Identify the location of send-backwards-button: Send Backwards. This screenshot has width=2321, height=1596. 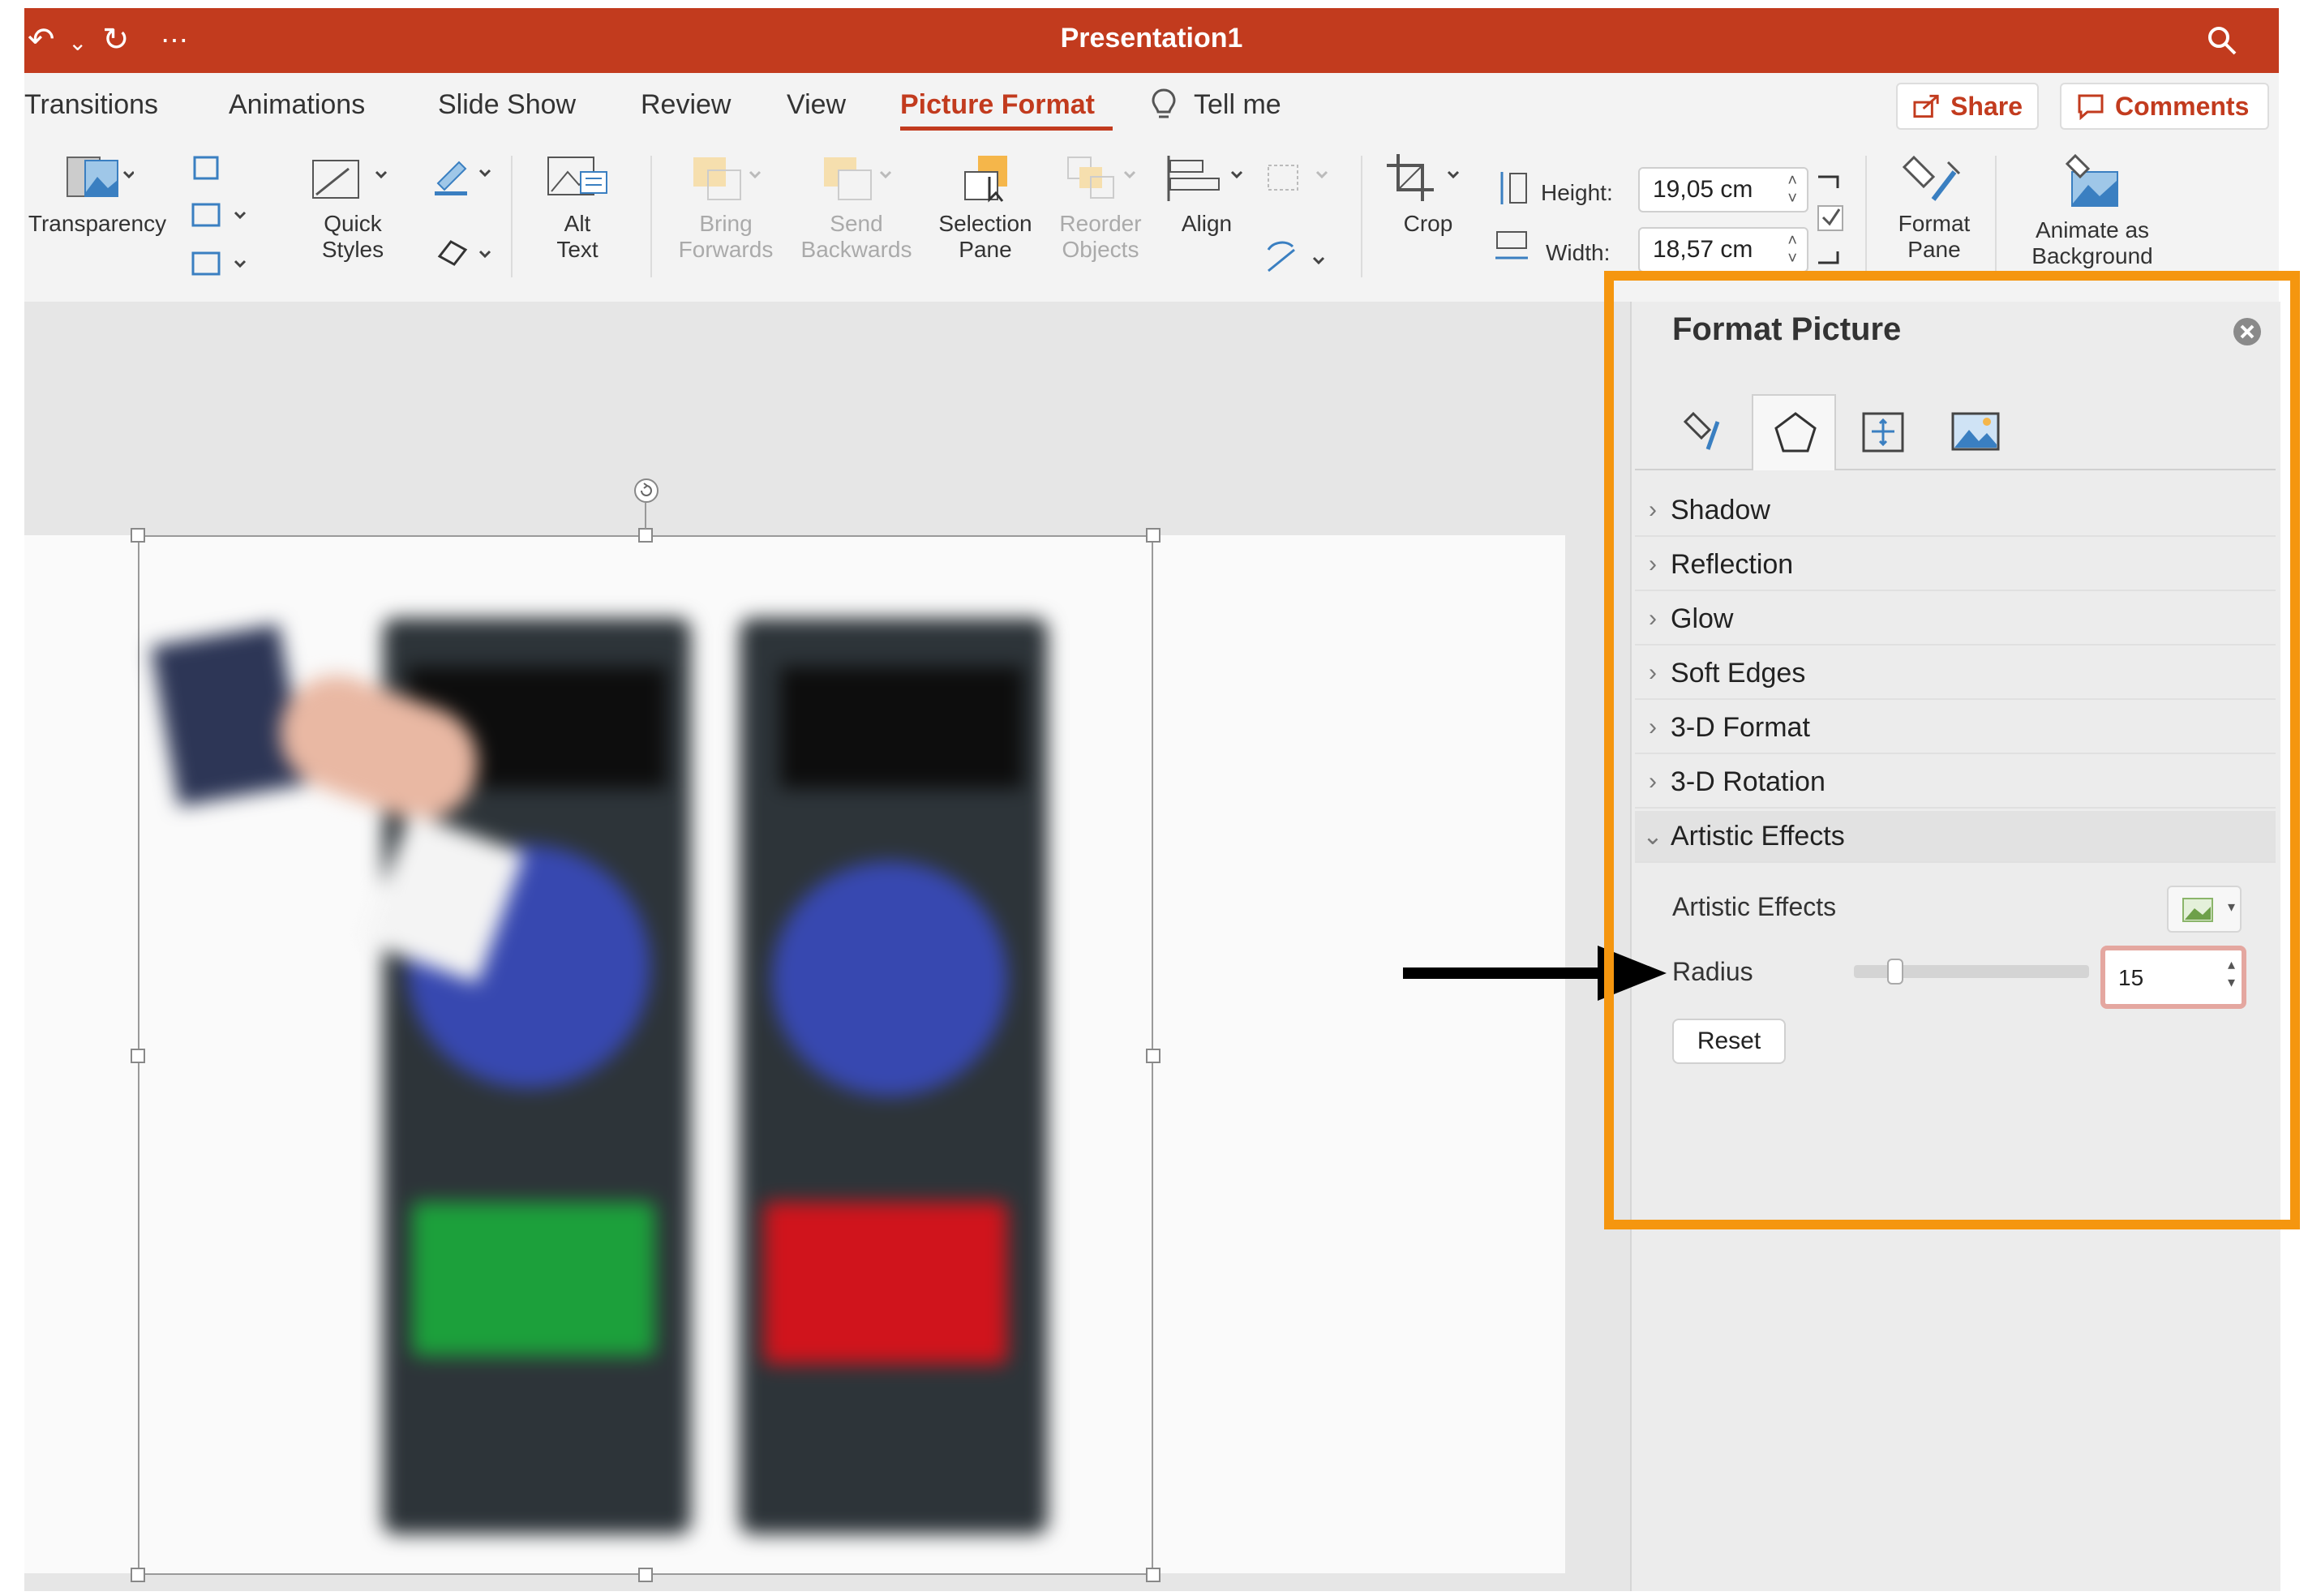
(857, 207).